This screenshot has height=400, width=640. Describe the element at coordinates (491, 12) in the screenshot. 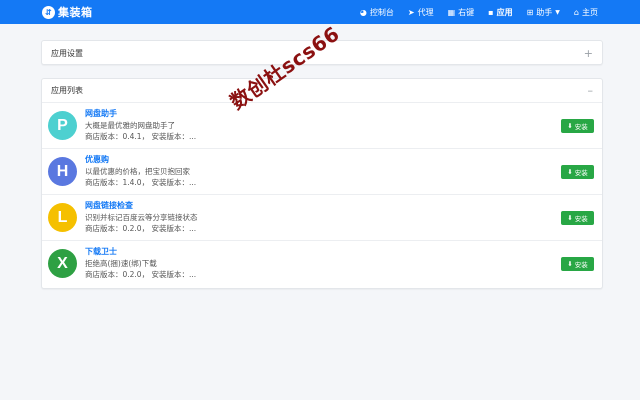

I see `apps-icon: ▪` at that location.